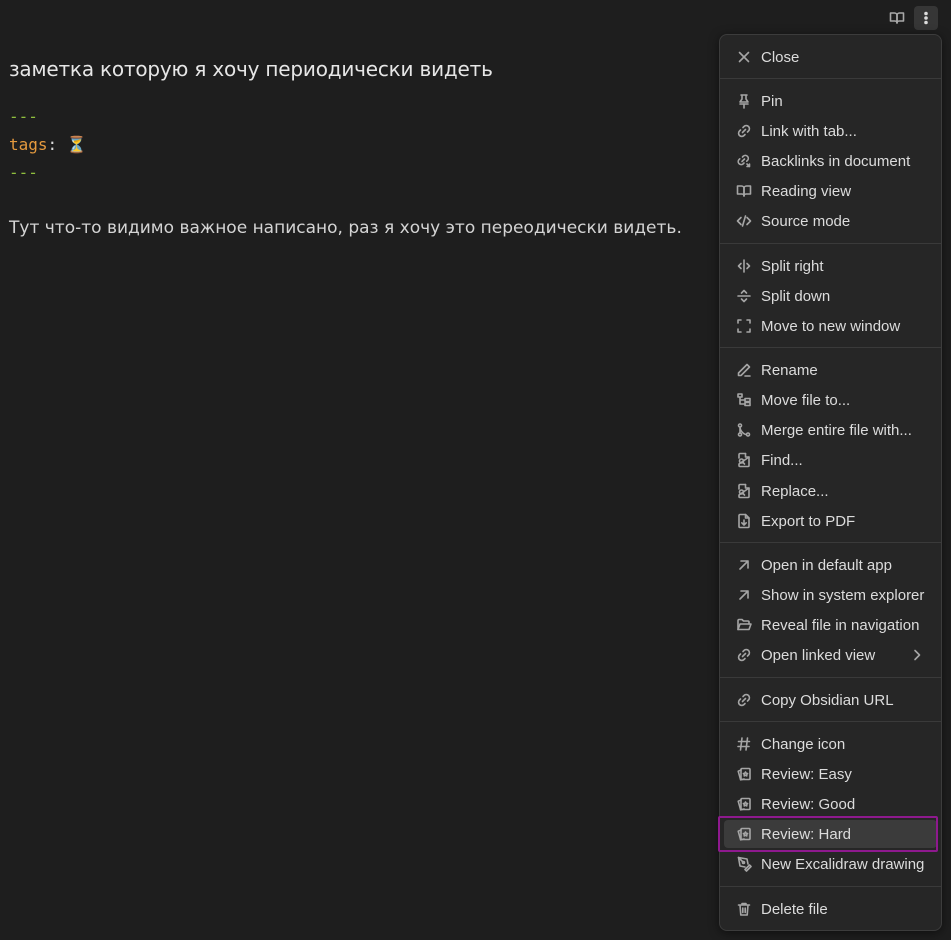  What do you see at coordinates (792, 266) in the screenshot?
I see `menu-item-label: Split right` at bounding box center [792, 266].